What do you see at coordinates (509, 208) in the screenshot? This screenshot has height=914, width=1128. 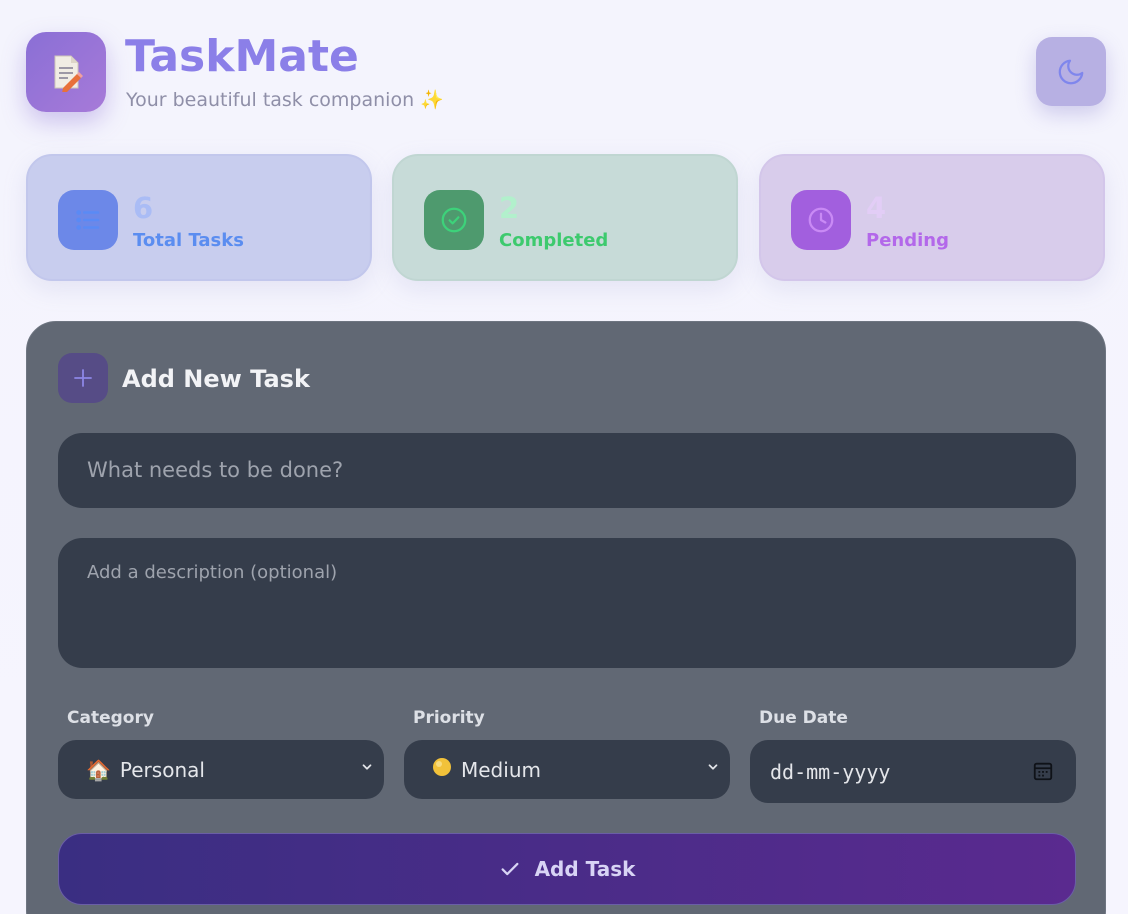 I see `stat-completed-value: 2` at bounding box center [509, 208].